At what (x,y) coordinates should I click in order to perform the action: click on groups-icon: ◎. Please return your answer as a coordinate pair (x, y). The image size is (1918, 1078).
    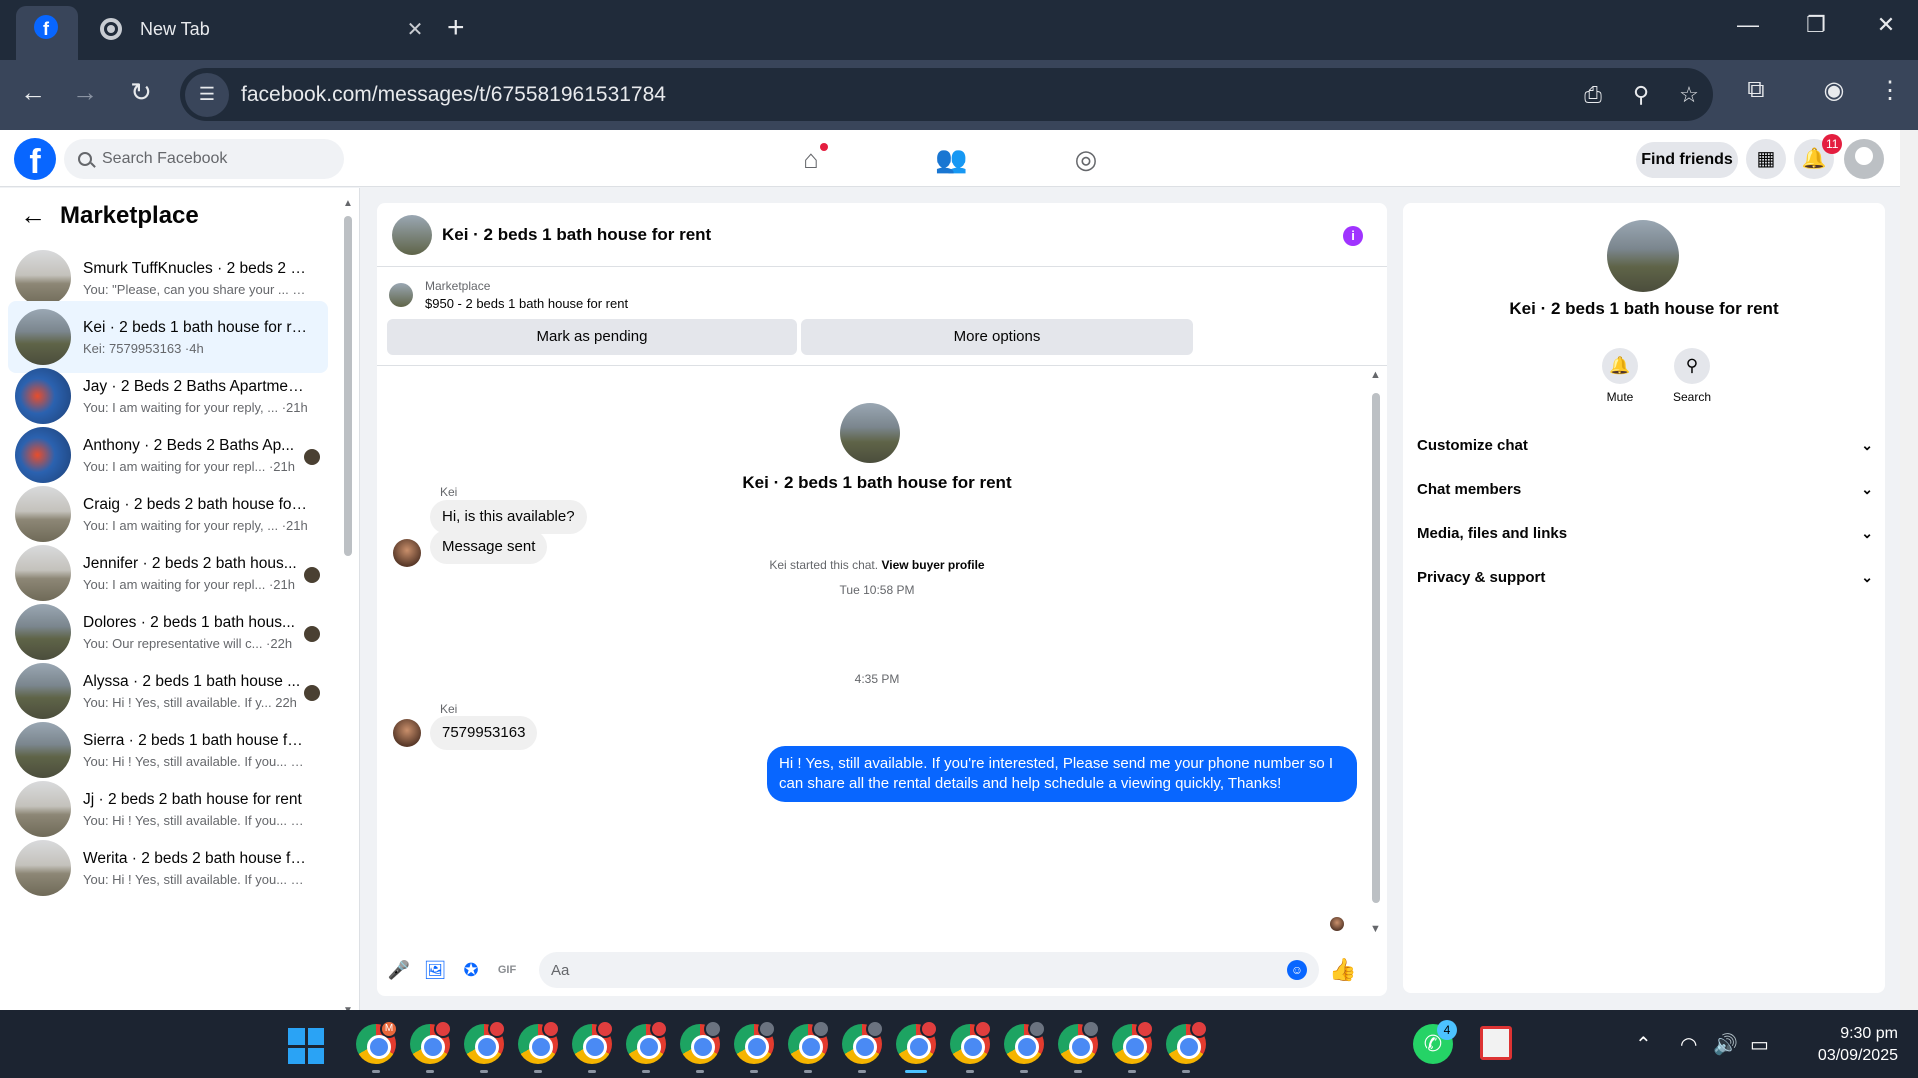
    Looking at the image, I should click on (1086, 159).